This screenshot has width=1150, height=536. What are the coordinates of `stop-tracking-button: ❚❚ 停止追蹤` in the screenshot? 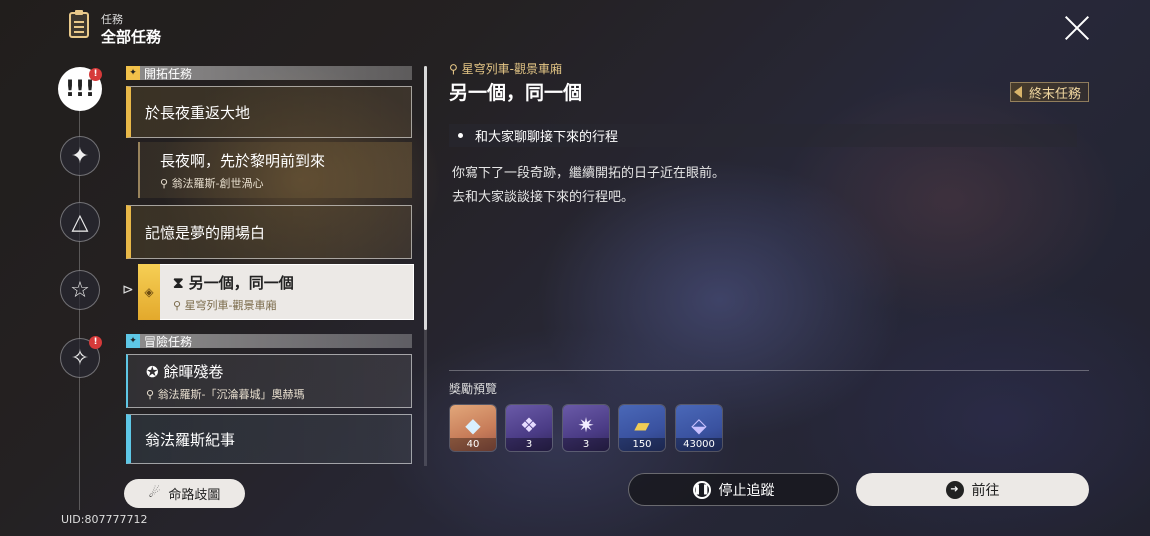 It's located at (733, 489).